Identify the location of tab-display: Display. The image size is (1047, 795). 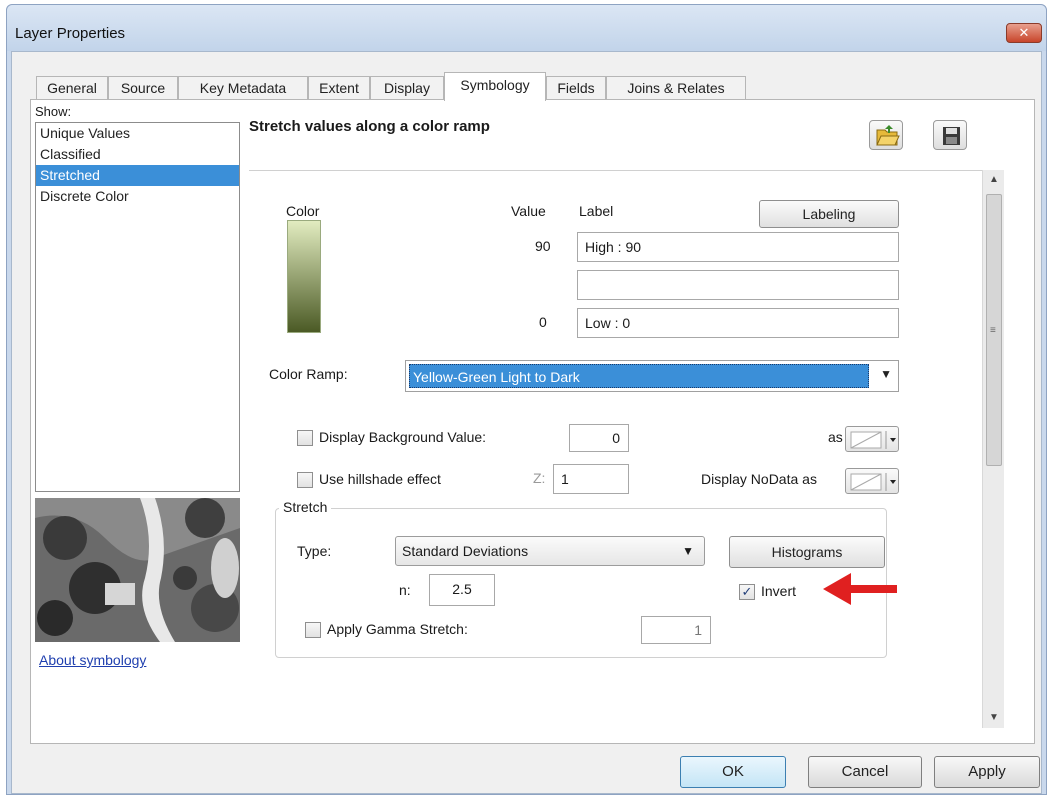
(407, 88).